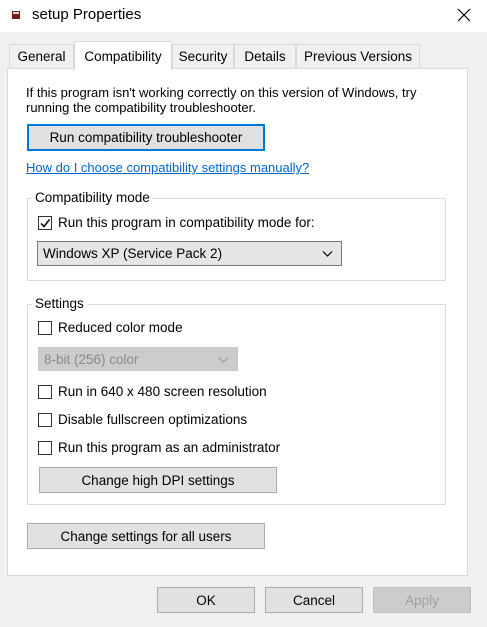 The image size is (487, 627). I want to click on run-as-admin-checkbox-row: Run this program as an administrator, so click(159, 447).